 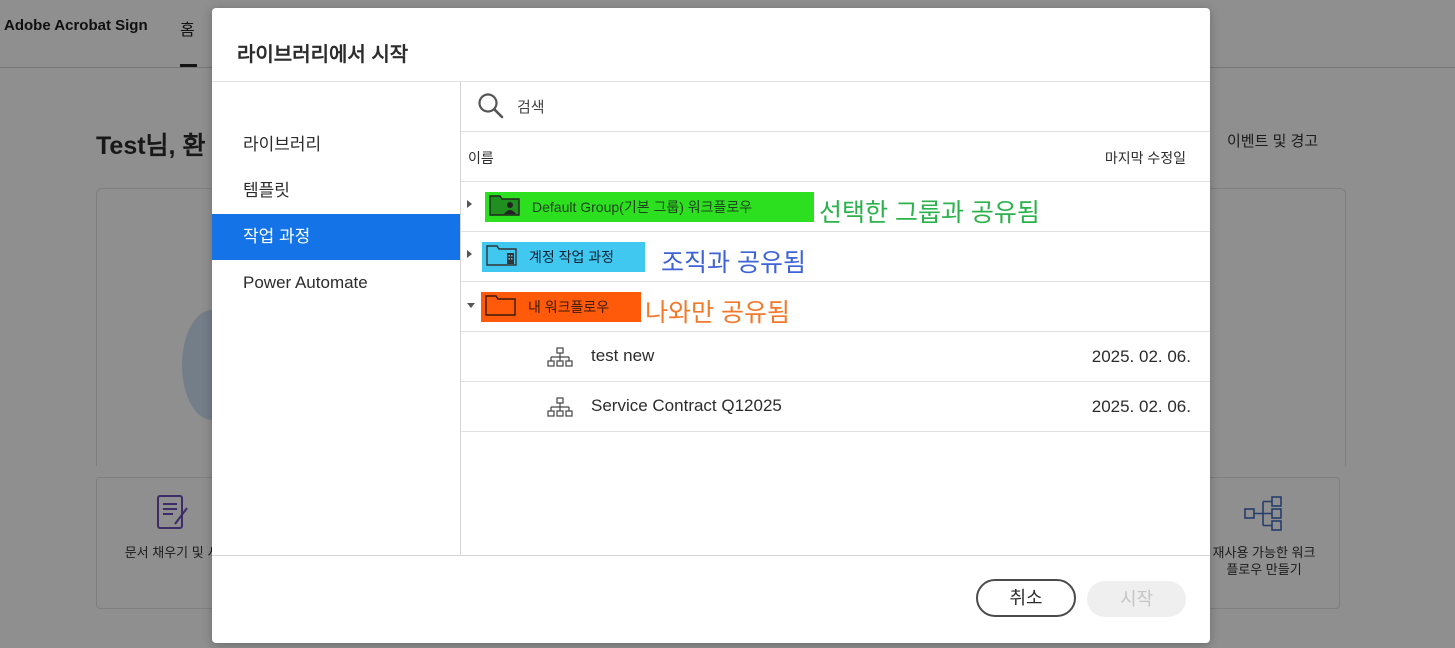 What do you see at coordinates (277, 236) in the screenshot?
I see `sidebar-item-label: 작업 과정` at bounding box center [277, 236].